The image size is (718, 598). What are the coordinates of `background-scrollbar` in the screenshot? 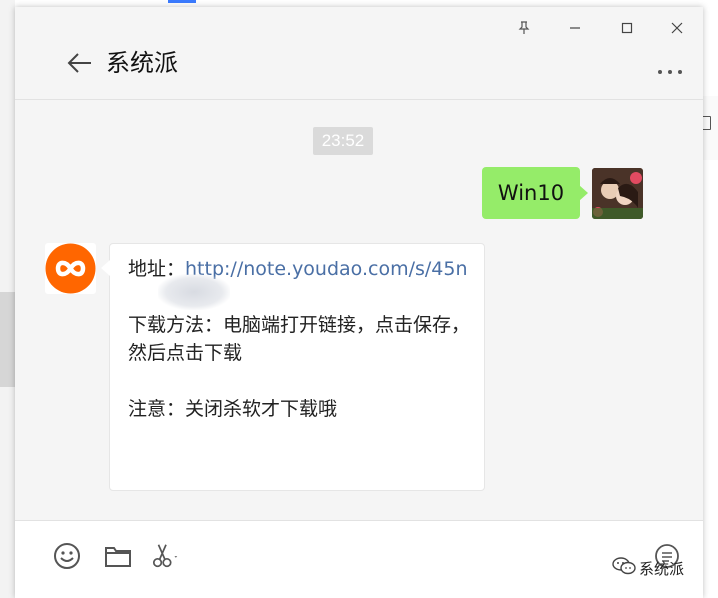 It's located at (7, 339).